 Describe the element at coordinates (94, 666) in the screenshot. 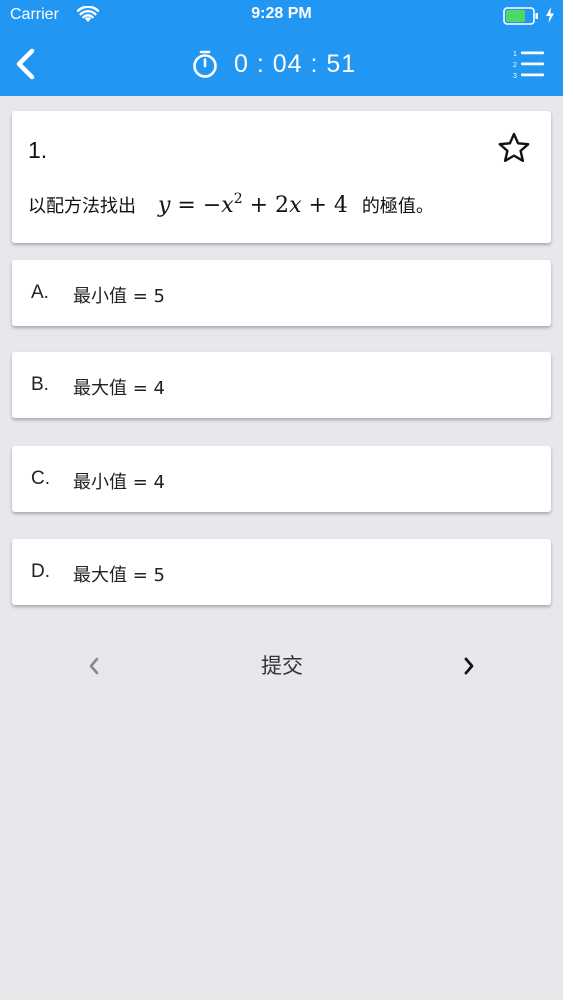

I see `chevron-left-icon` at that location.